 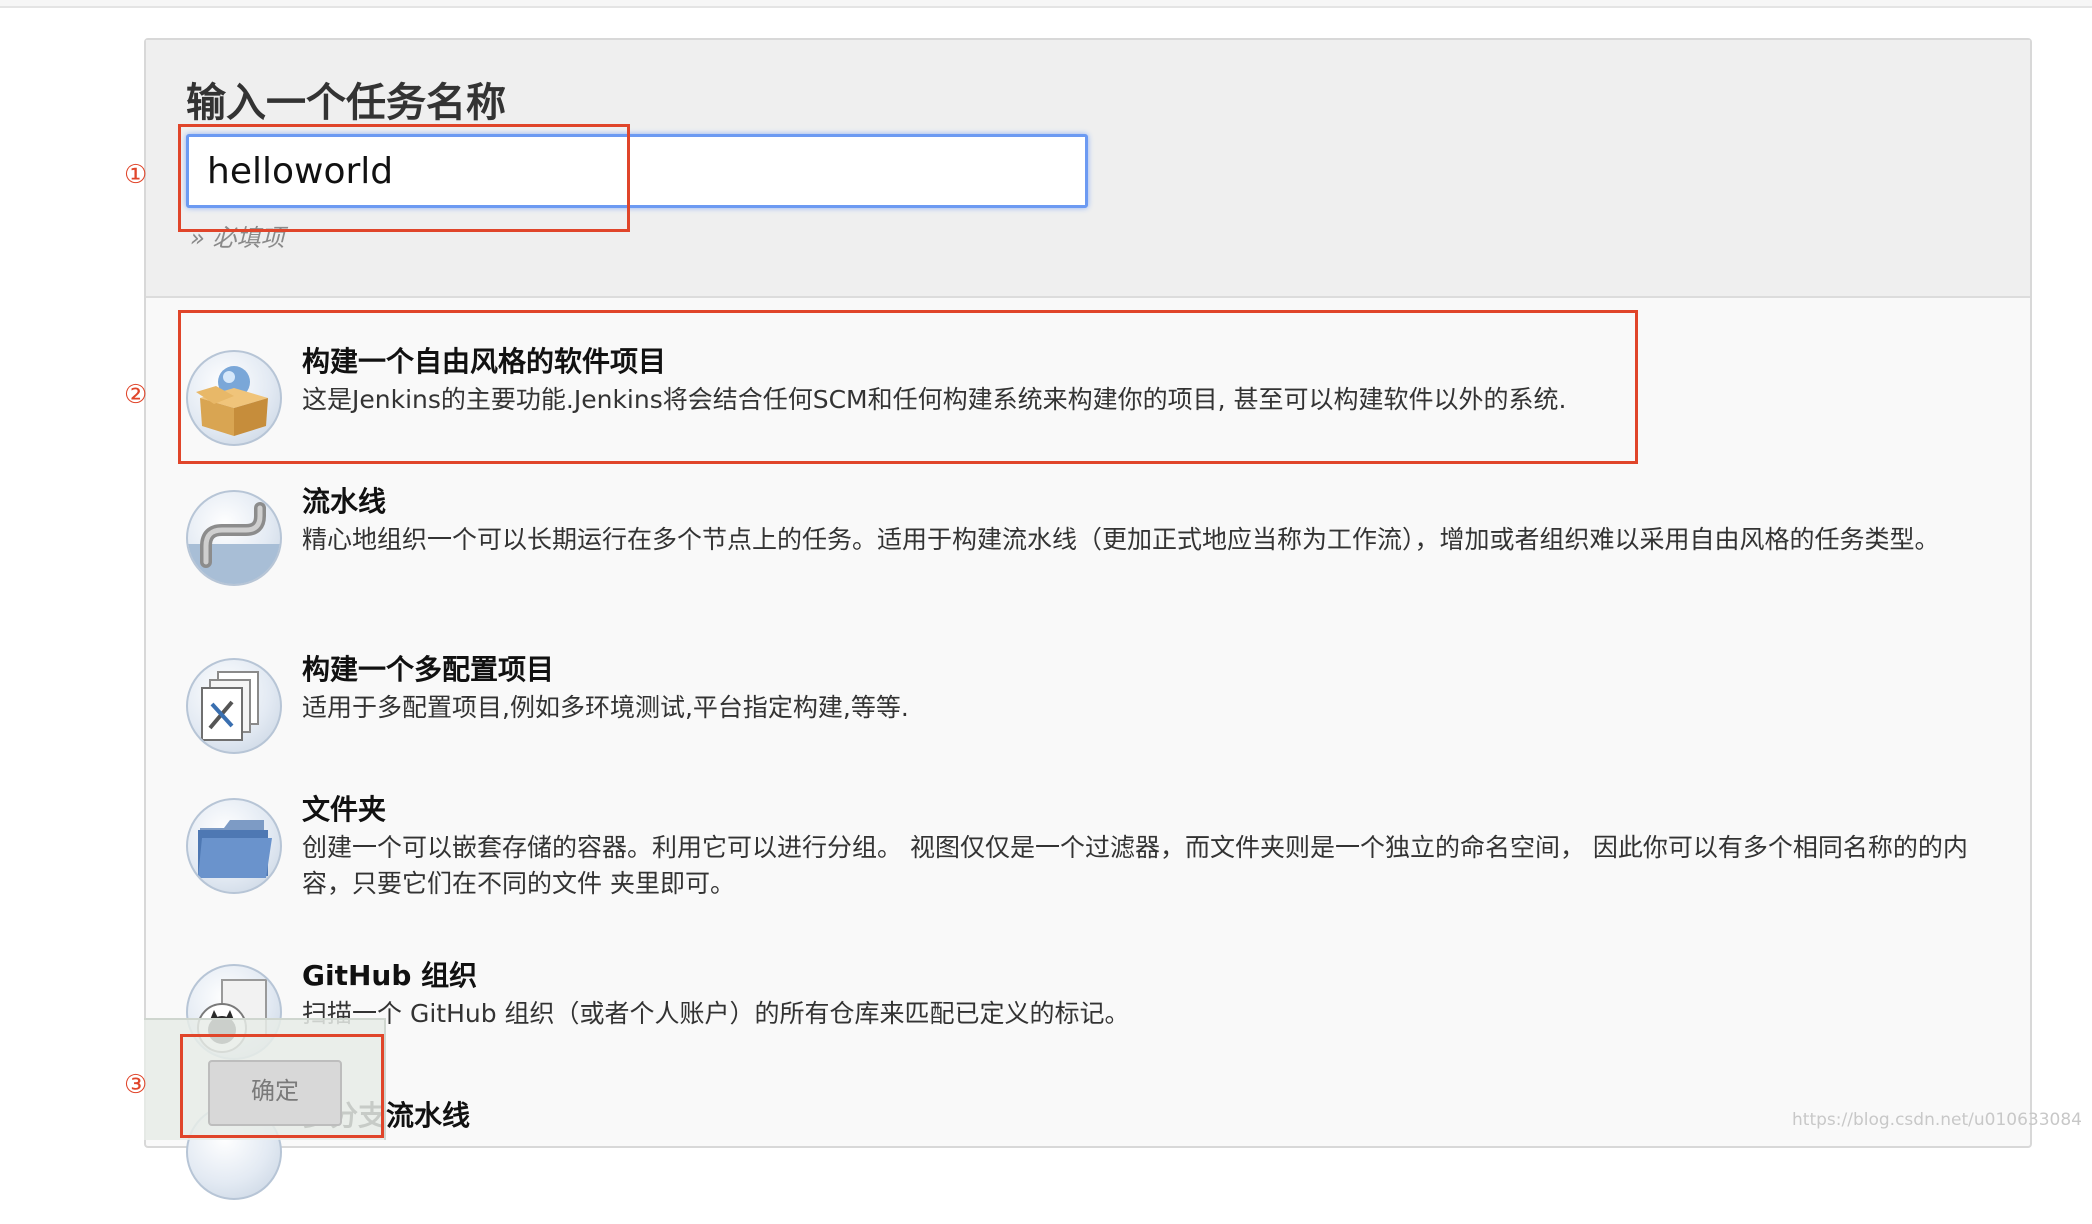 What do you see at coordinates (605, 707) in the screenshot?
I see `item-desc: 适用于多配置项目,例如多环境测试,平台指定构建,等等.` at bounding box center [605, 707].